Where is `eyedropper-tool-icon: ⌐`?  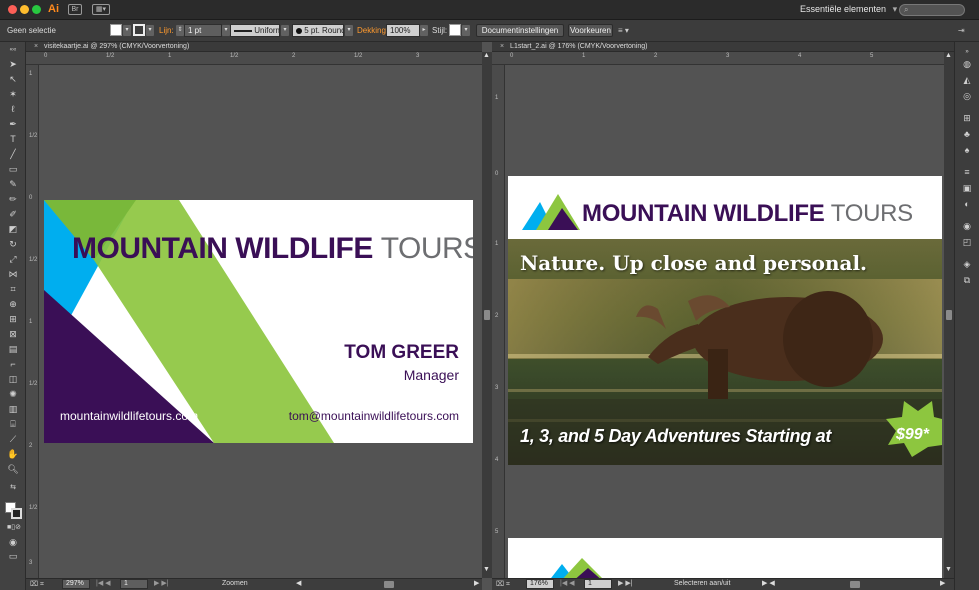
eyedropper-tool-icon: ⌐ is located at coordinates (13, 364).